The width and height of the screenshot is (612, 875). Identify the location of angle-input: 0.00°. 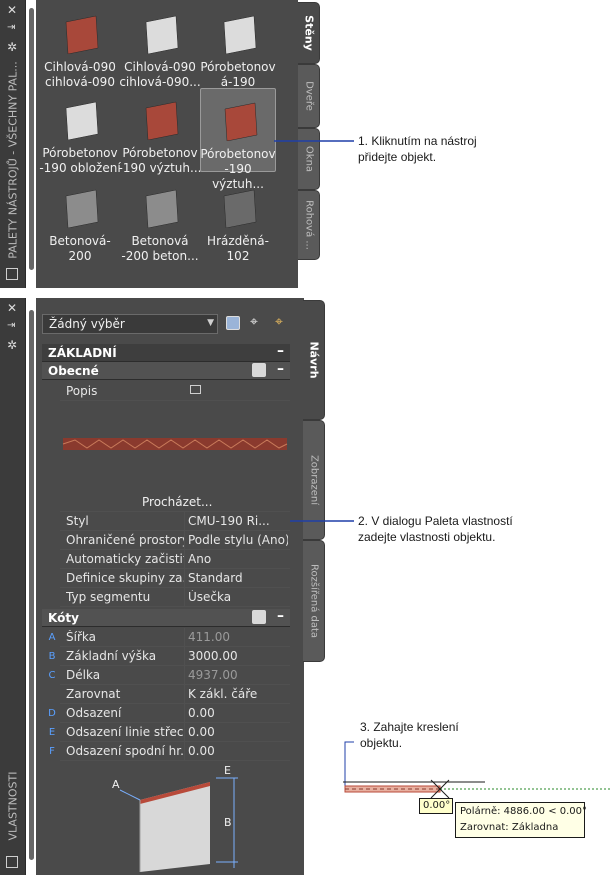
(436, 806).